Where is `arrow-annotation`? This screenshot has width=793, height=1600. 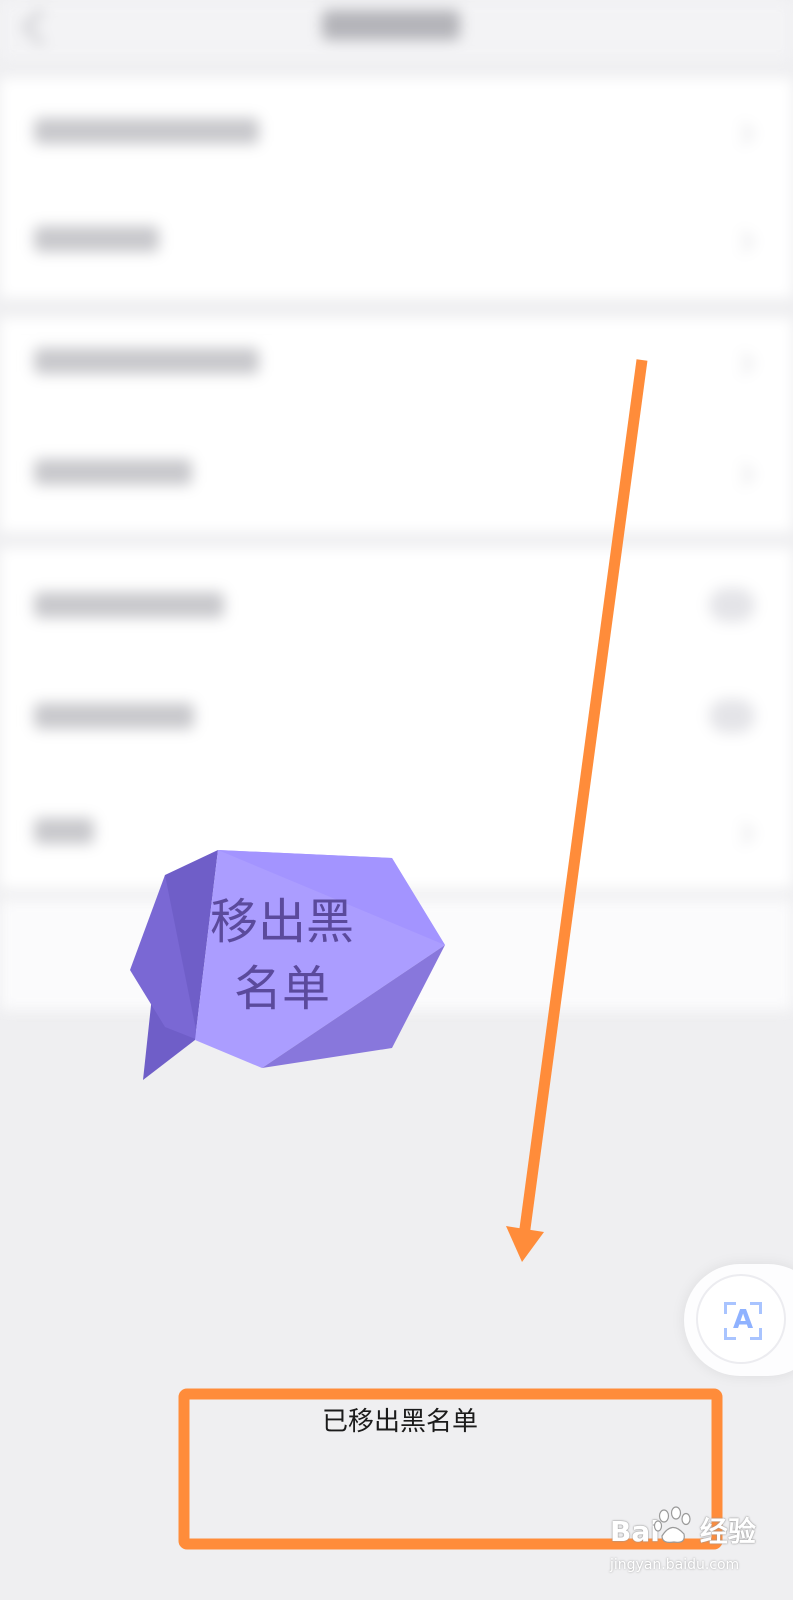 arrow-annotation is located at coordinates (577, 810).